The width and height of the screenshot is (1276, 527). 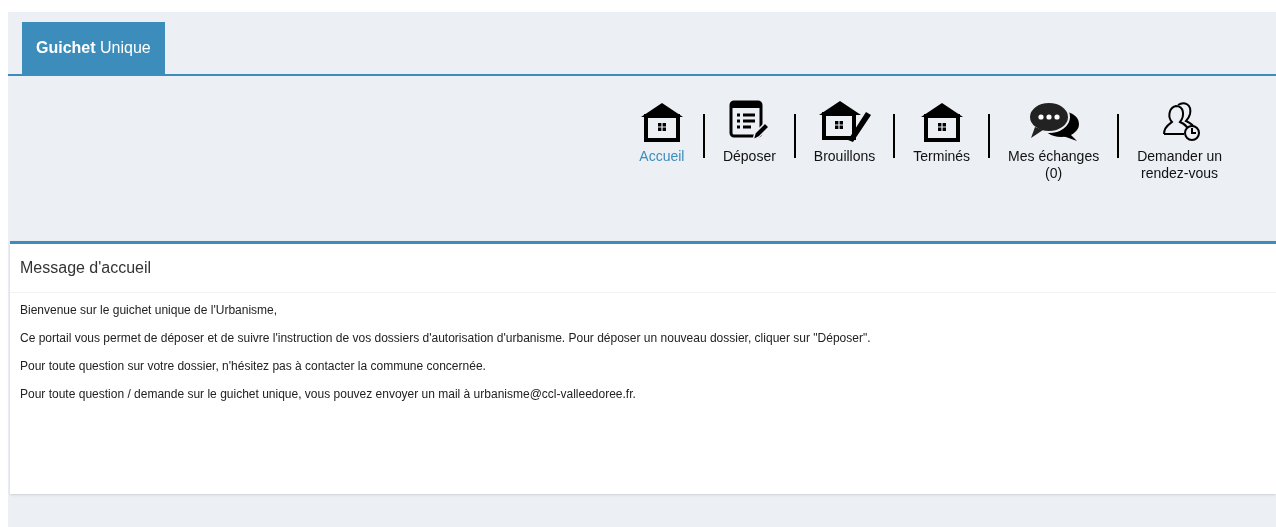 What do you see at coordinates (1054, 139) in the screenshot?
I see `nav-link: Mes échanges (0)` at bounding box center [1054, 139].